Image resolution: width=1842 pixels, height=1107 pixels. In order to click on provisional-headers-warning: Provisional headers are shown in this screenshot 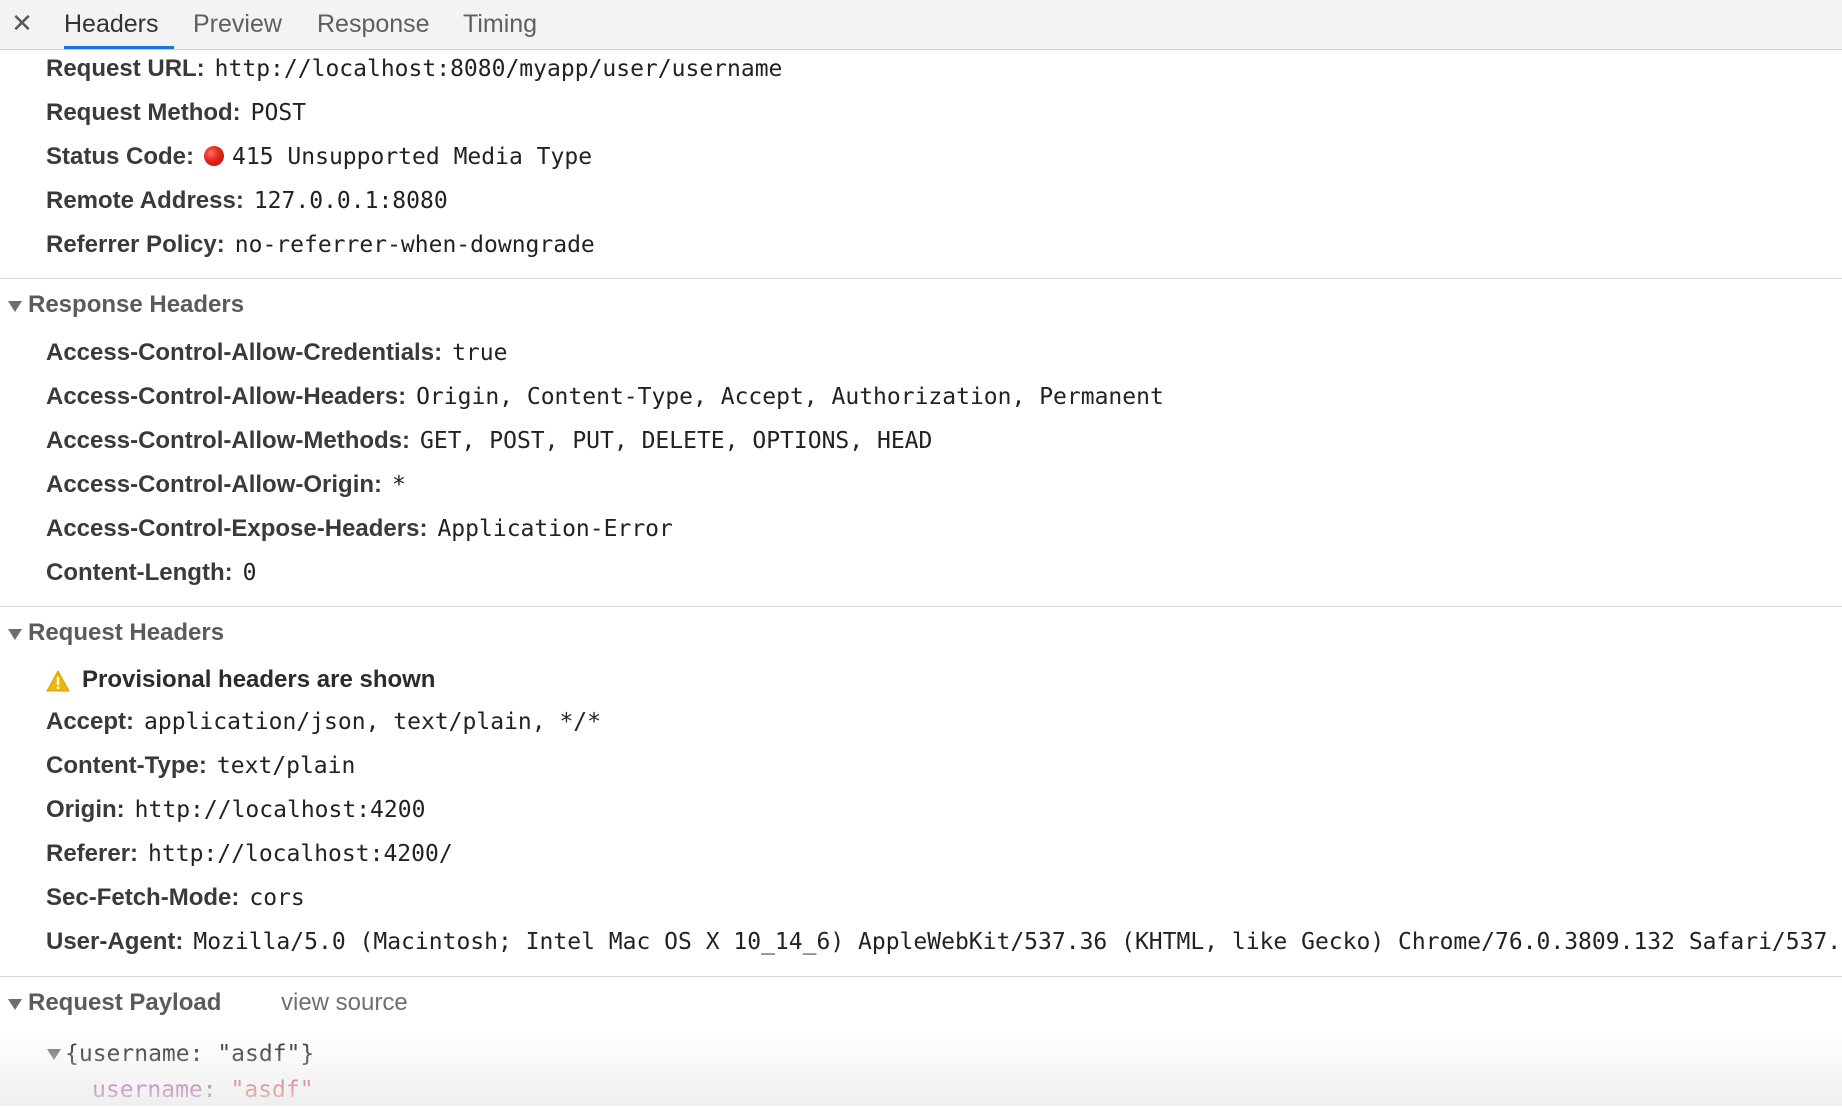, I will do `click(240, 680)`.